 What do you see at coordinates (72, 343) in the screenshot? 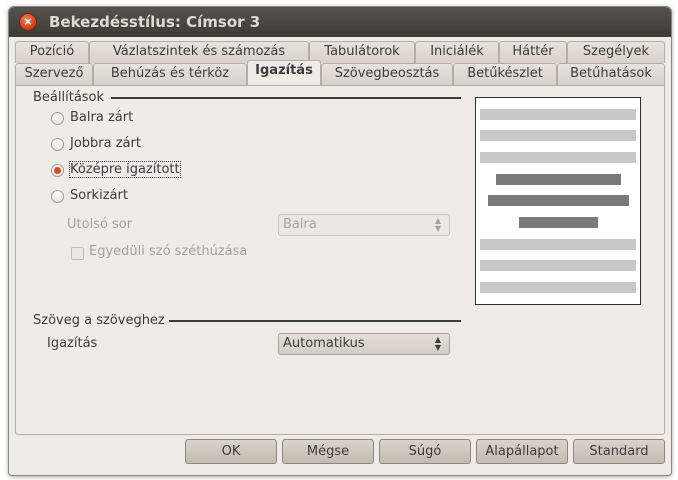
I see `text-align-label: Igazítás` at bounding box center [72, 343].